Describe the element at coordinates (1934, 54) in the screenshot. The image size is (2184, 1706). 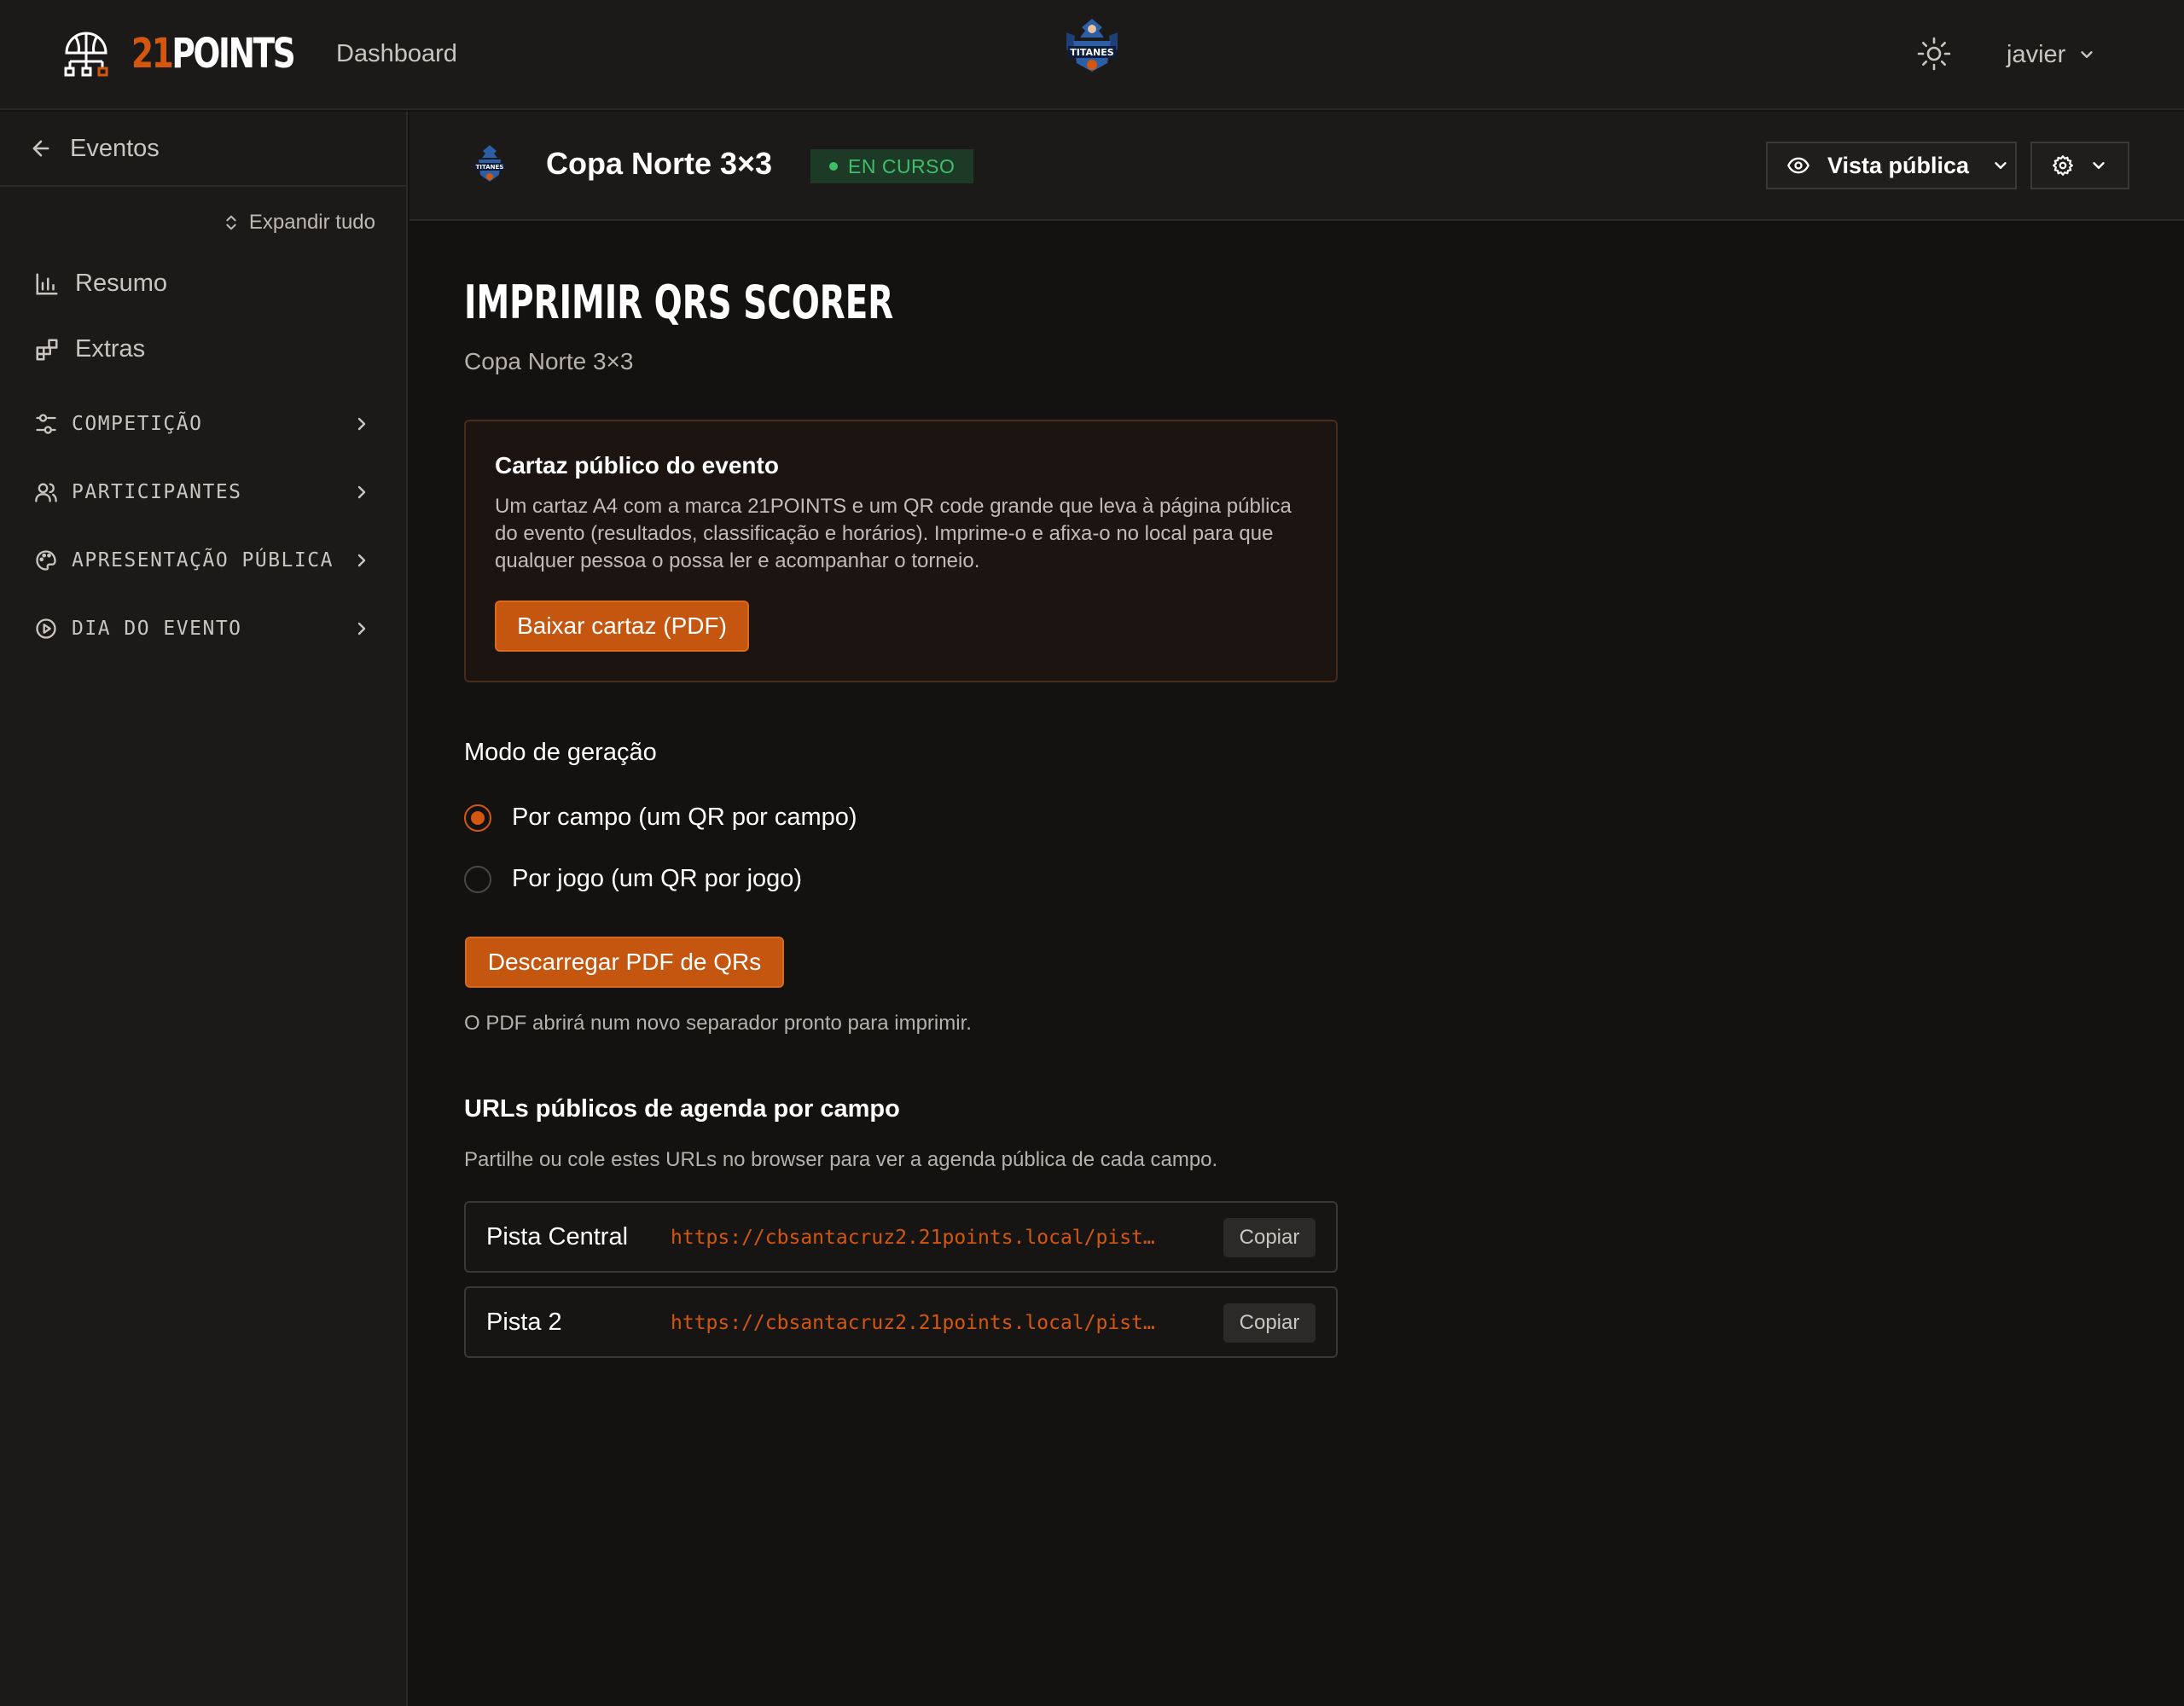
I see `sun-icon` at that location.